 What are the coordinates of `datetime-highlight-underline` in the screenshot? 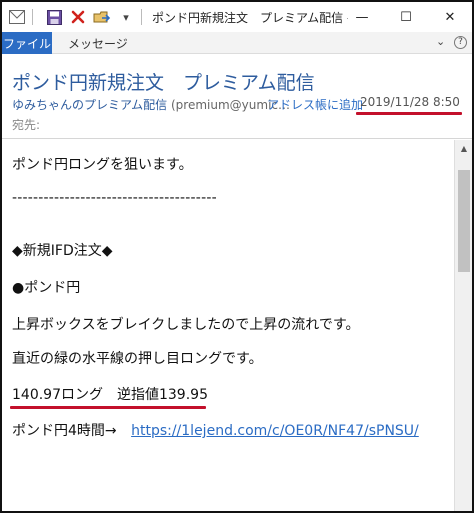 It's located at (409, 113).